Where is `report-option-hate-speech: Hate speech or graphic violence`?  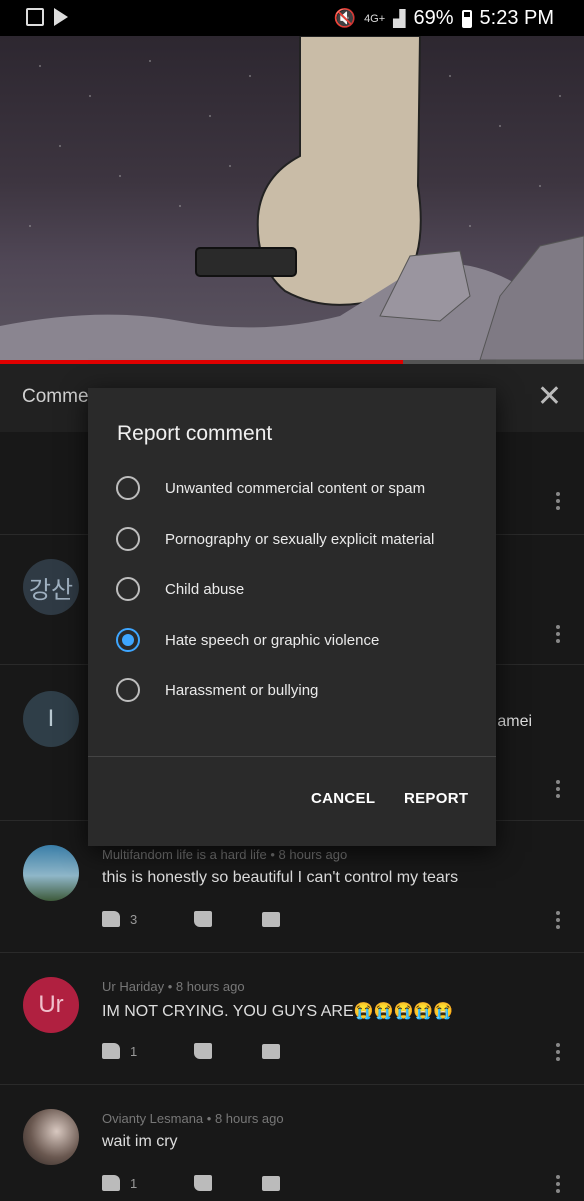 report-option-hate-speech: Hate speech or graphic violence is located at coordinates (296, 640).